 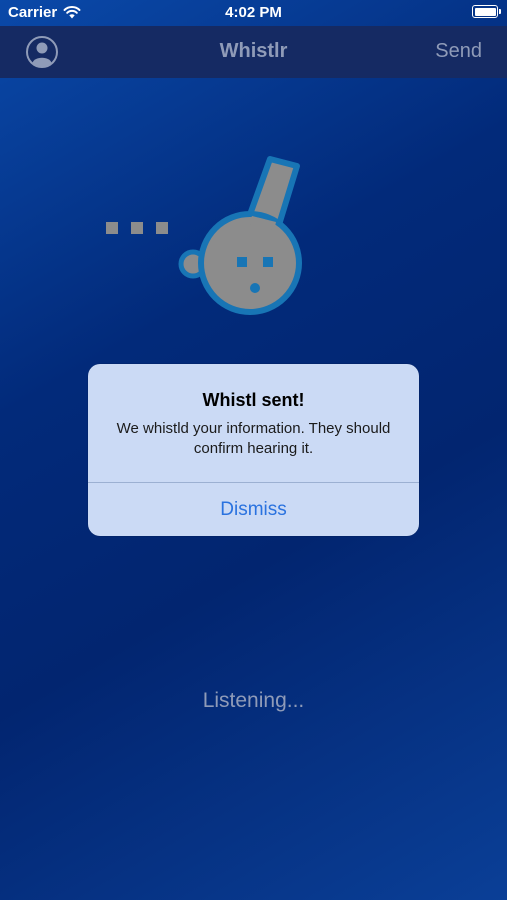 I want to click on whistle-icon, so click(x=240, y=235).